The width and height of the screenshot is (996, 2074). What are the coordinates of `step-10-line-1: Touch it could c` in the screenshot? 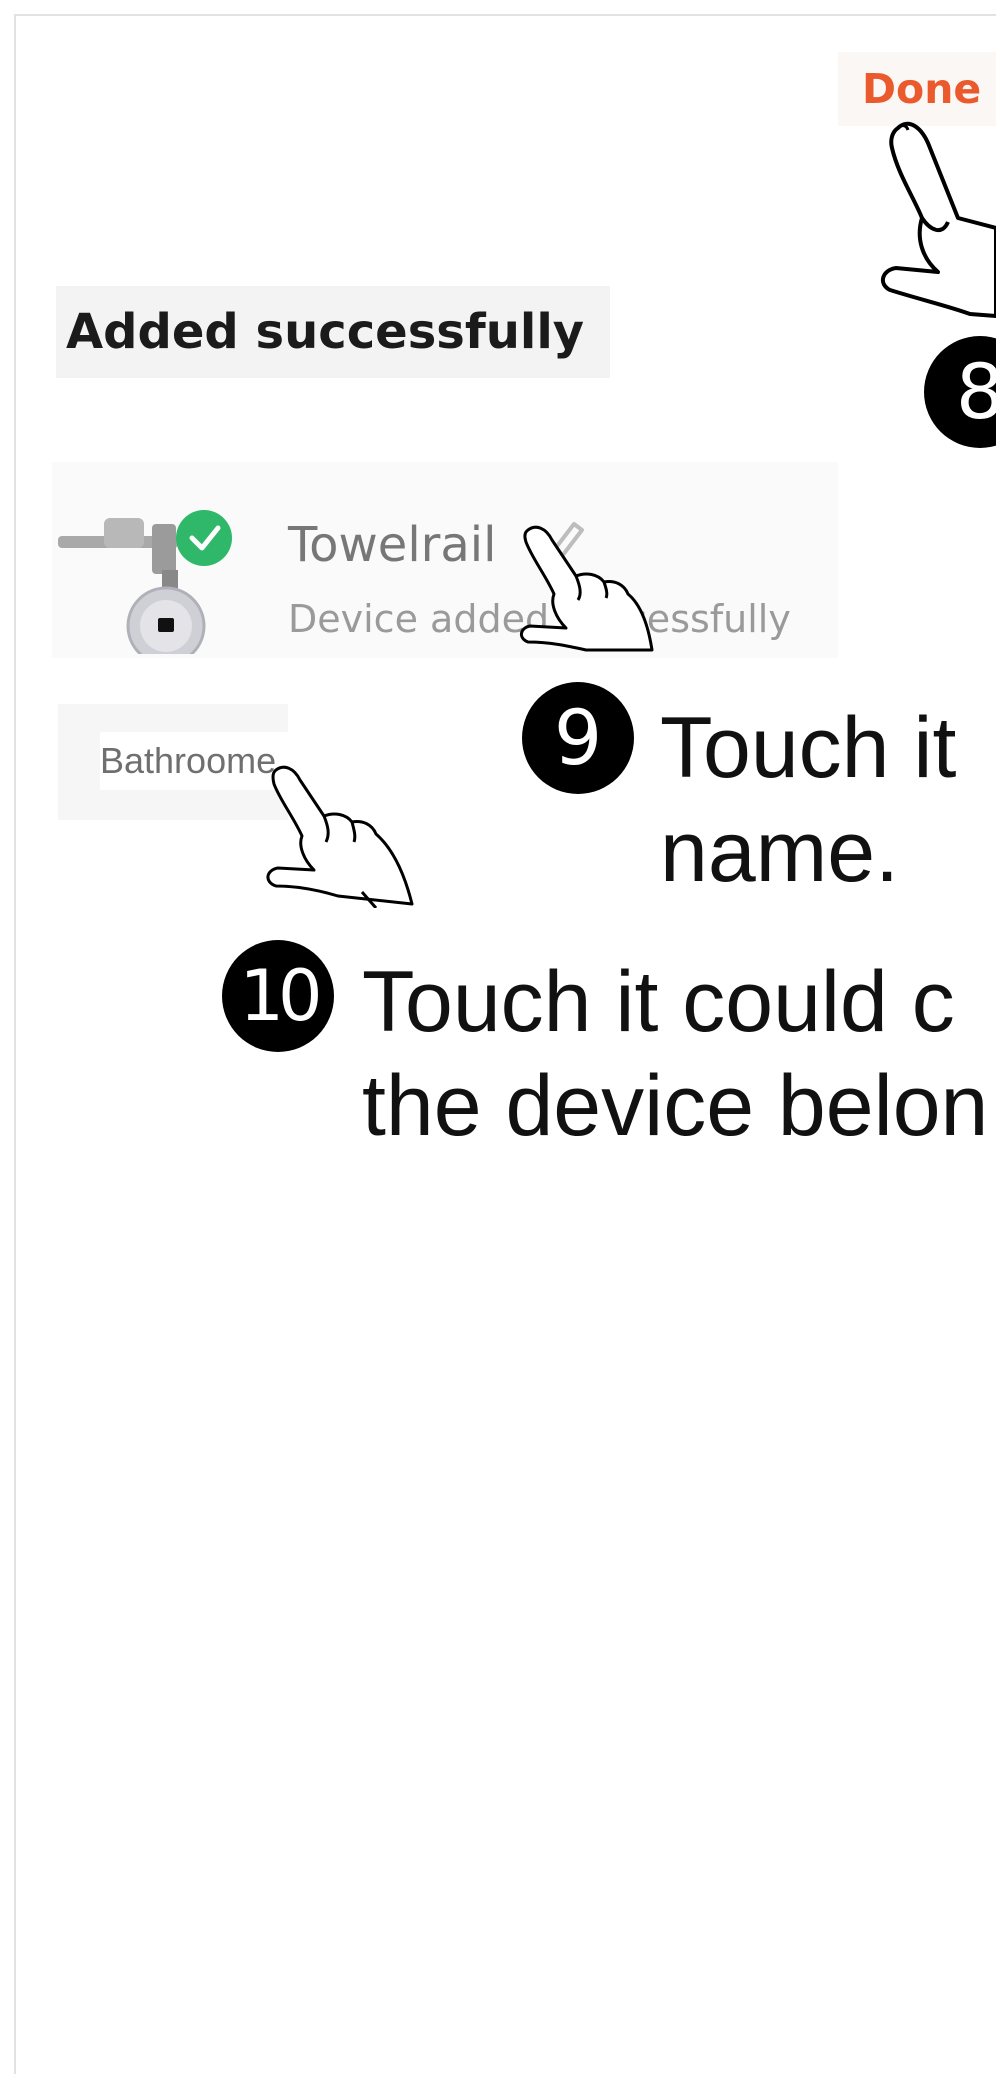 It's located at (658, 1002).